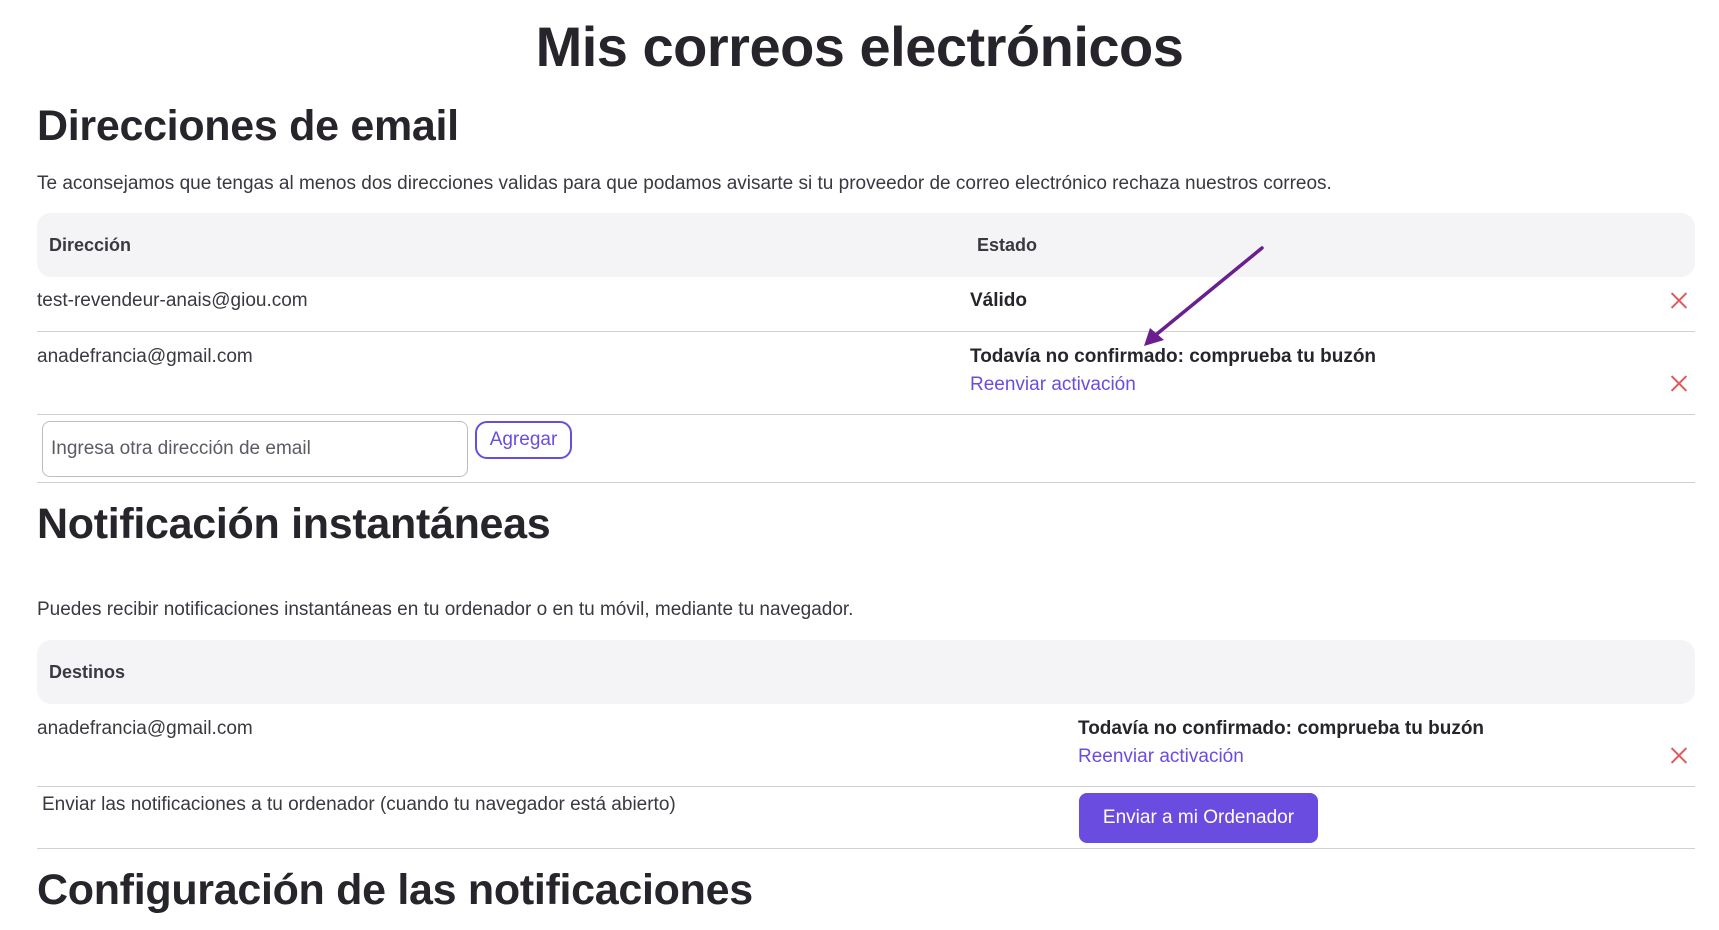 This screenshot has width=1719, height=930. Describe the element at coordinates (1007, 245) in the screenshot. I see `column-status: Estado` at that location.